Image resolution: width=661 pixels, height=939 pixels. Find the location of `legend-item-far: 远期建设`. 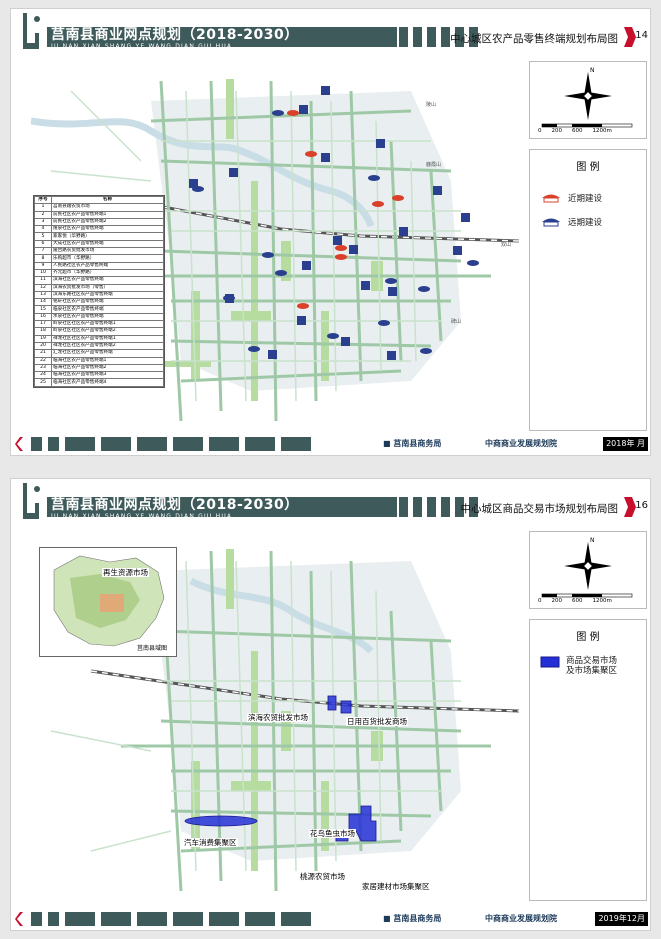

legend-item-far: 远期建设 is located at coordinates (571, 222).